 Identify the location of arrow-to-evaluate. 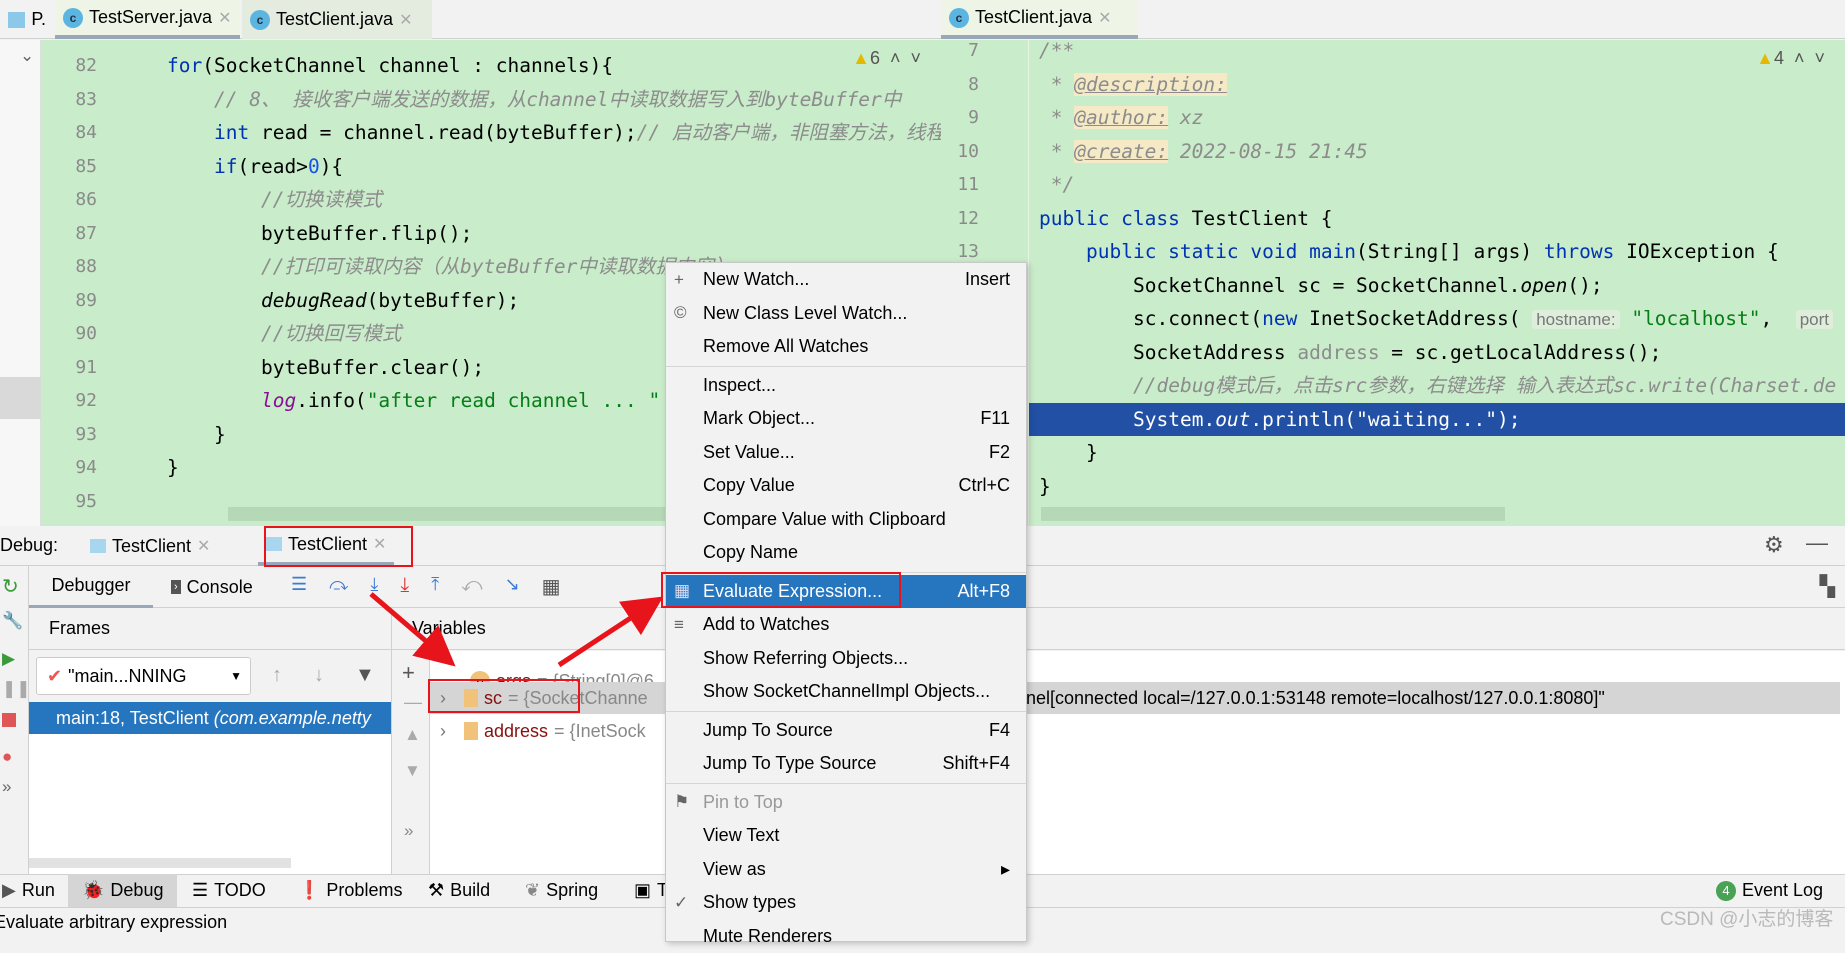
(607, 633).